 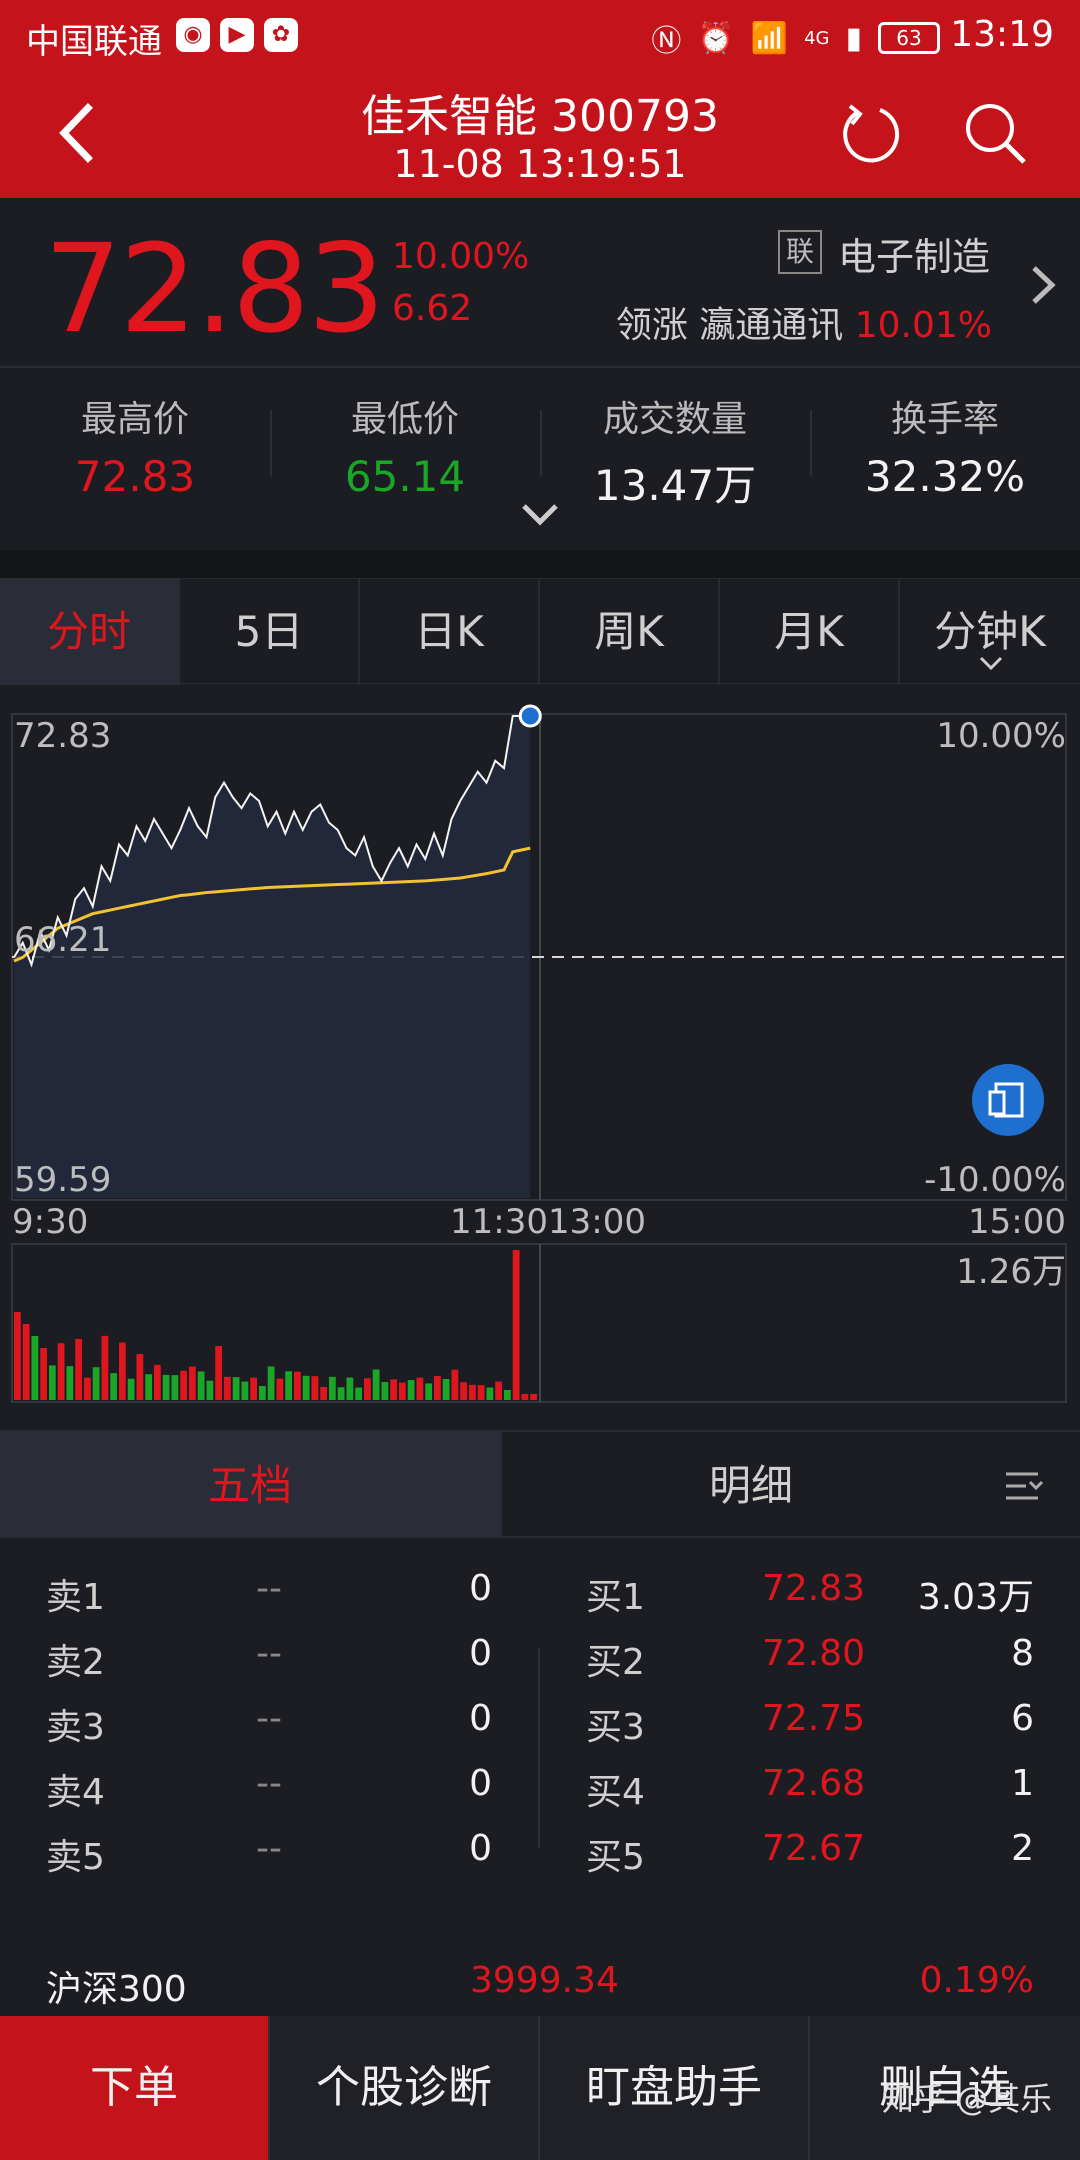 I want to click on watermark: 知乎 @其乐, so click(x=967, y=2099).